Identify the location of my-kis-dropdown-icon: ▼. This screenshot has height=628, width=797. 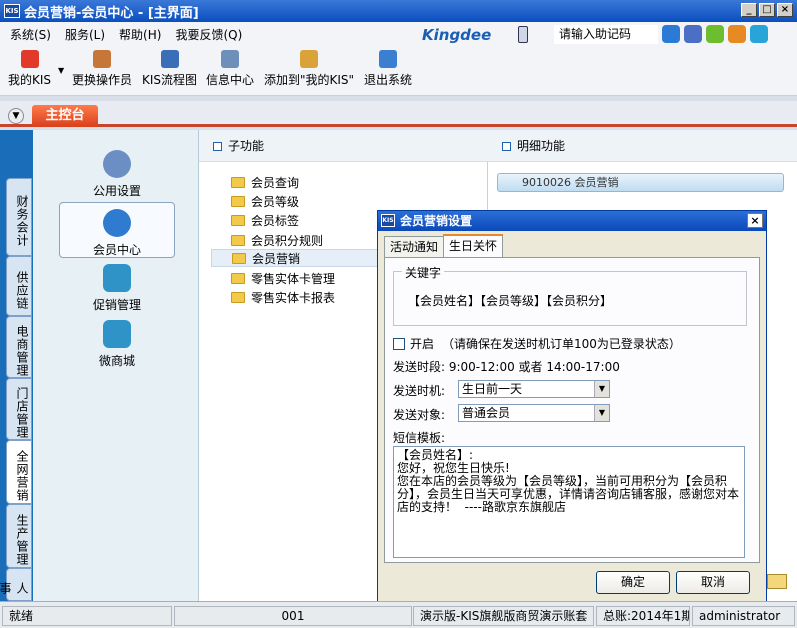
(61, 70).